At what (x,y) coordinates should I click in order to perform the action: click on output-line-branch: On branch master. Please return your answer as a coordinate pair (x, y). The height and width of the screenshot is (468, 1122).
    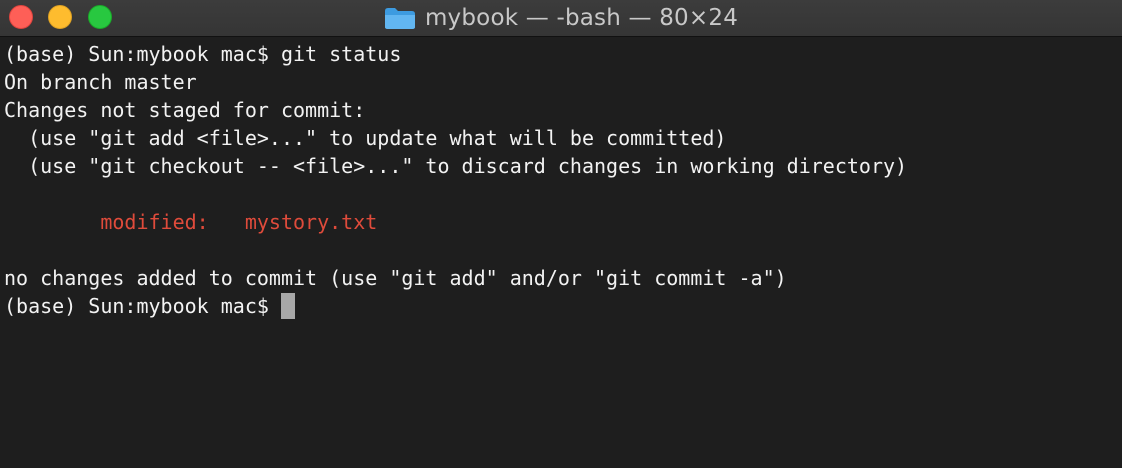
    Looking at the image, I should click on (100, 82).